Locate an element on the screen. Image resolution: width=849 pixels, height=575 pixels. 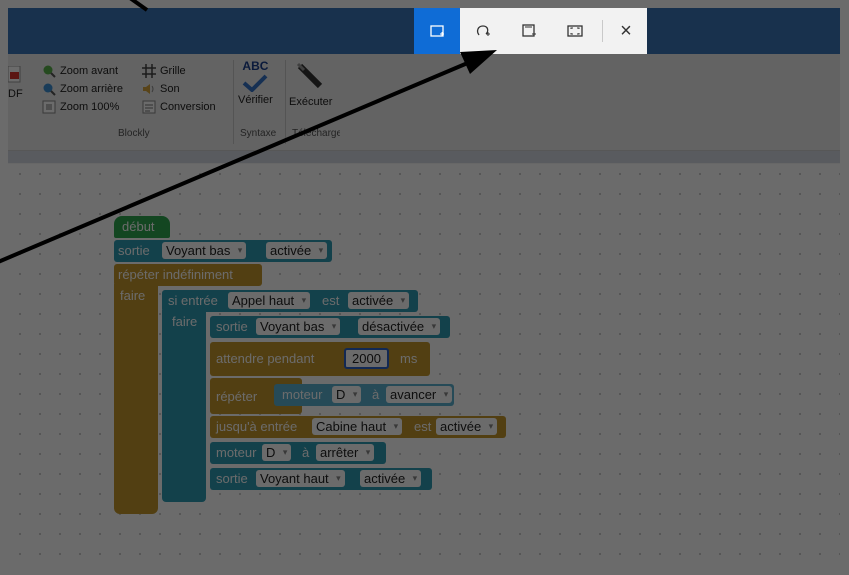
annotation-arrowhead is located at coordinates (478, 62).